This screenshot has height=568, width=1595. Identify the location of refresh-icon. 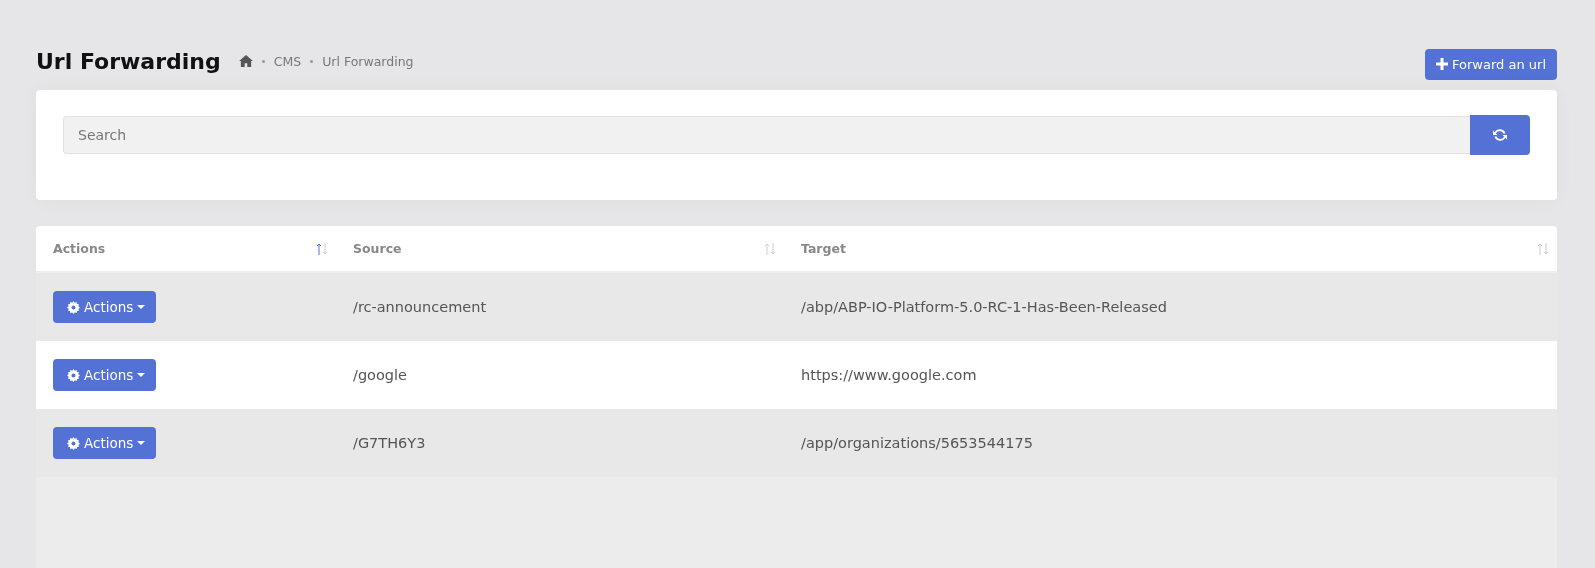
(1500, 135).